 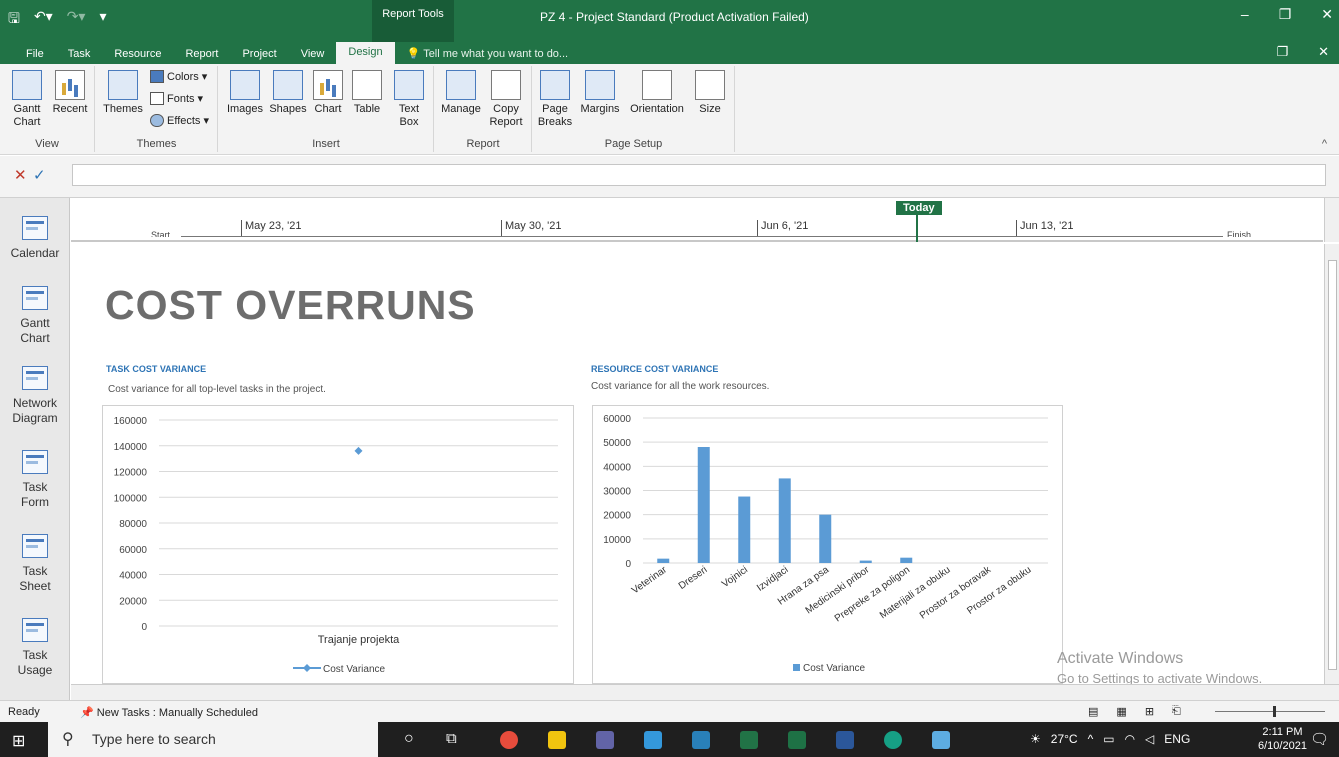 What do you see at coordinates (176, 98) in the screenshot?
I see `fonts-button: Fonts ▾` at bounding box center [176, 98].